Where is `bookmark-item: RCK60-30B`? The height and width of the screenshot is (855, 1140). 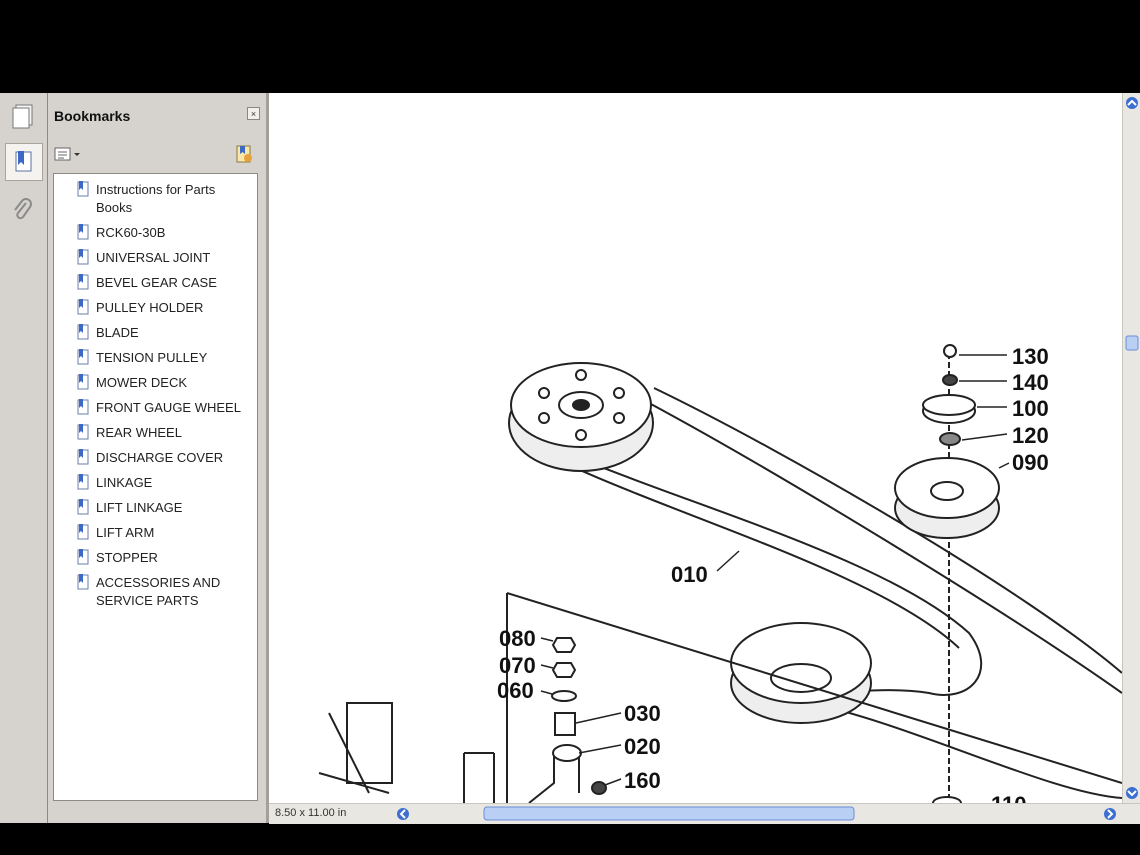 bookmark-item: RCK60-30B is located at coordinates (155, 233).